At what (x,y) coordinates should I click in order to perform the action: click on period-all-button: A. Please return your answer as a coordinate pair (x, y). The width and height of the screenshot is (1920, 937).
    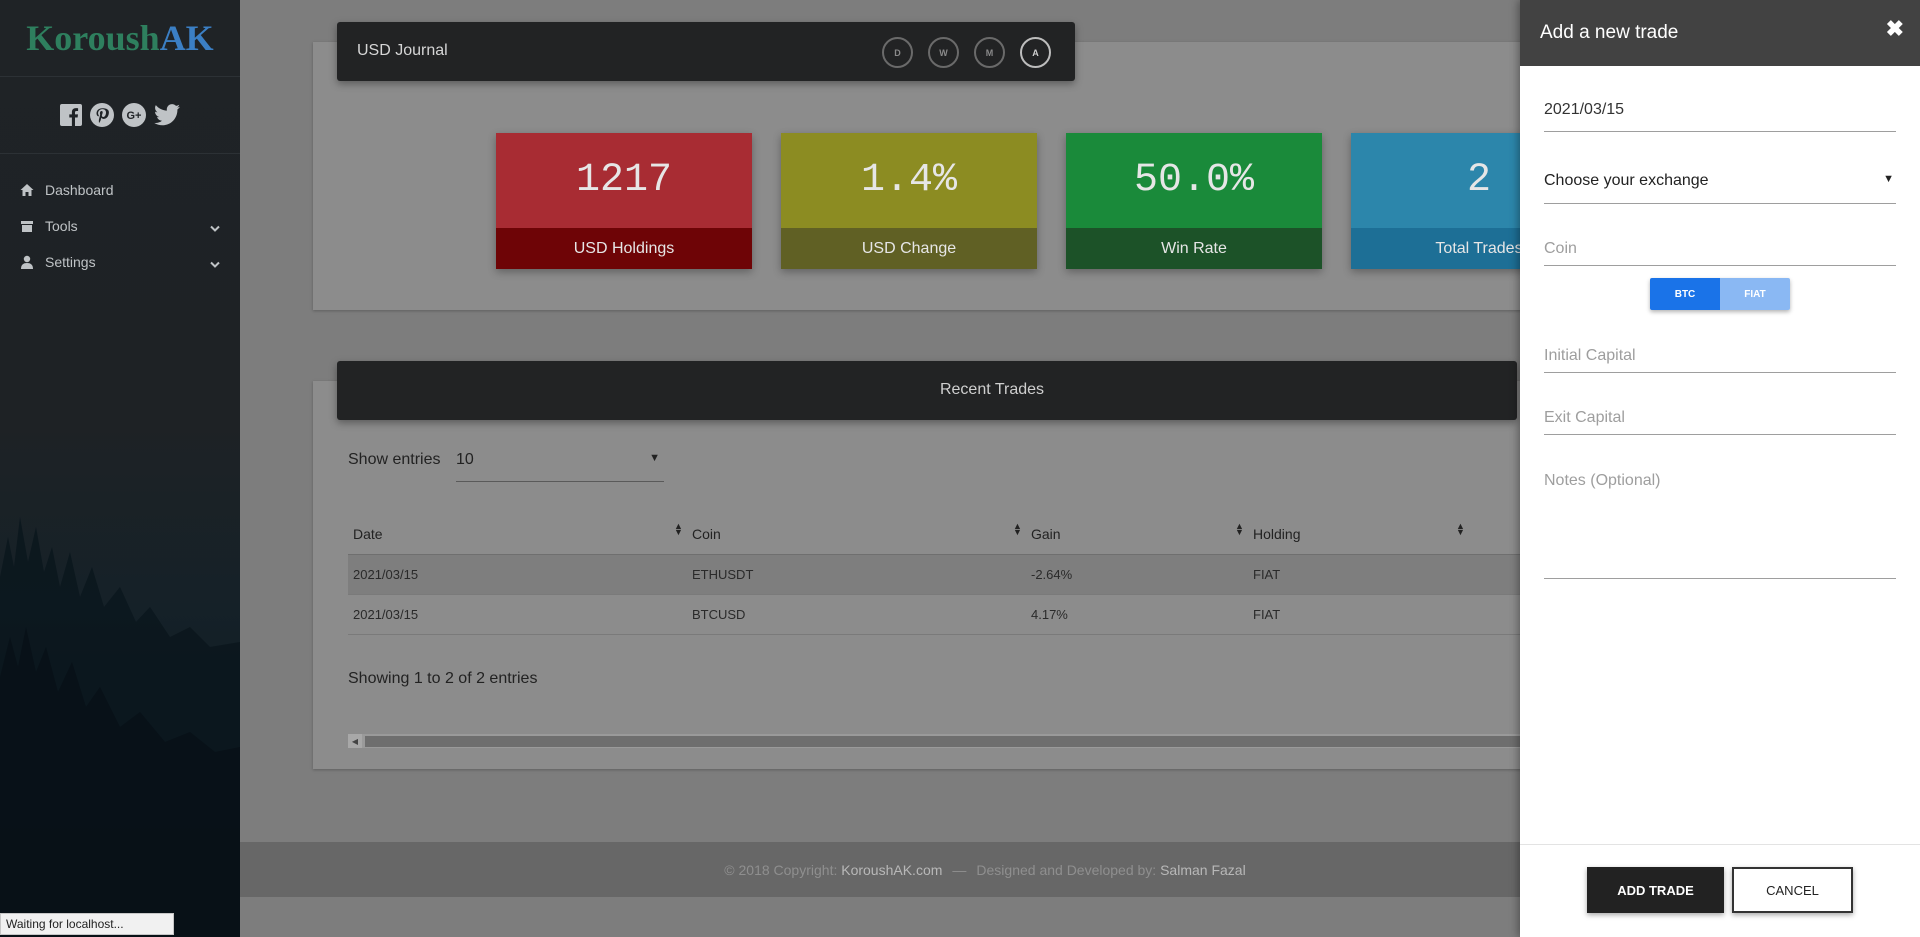
    Looking at the image, I should click on (1035, 52).